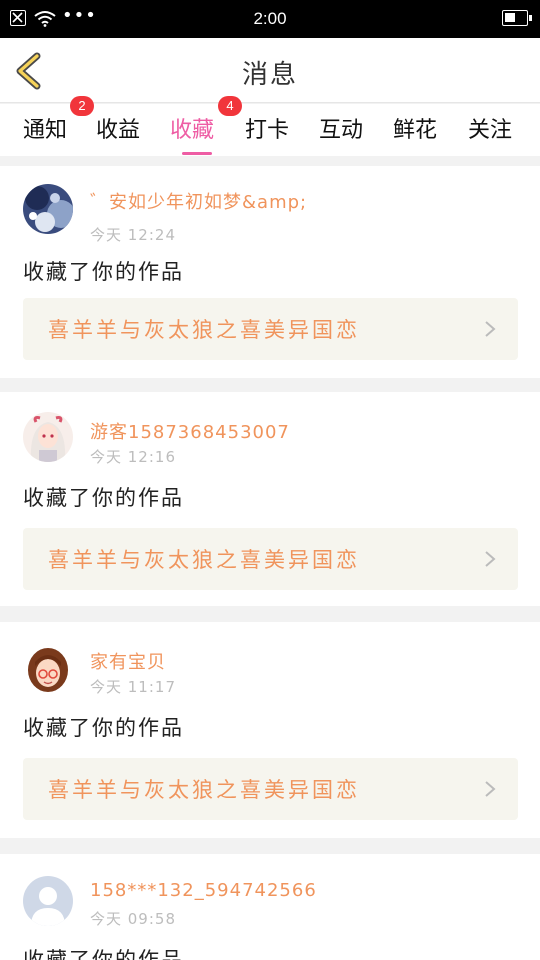  What do you see at coordinates (133, 919) in the screenshot?
I see `timestamp: 今天 09:58` at bounding box center [133, 919].